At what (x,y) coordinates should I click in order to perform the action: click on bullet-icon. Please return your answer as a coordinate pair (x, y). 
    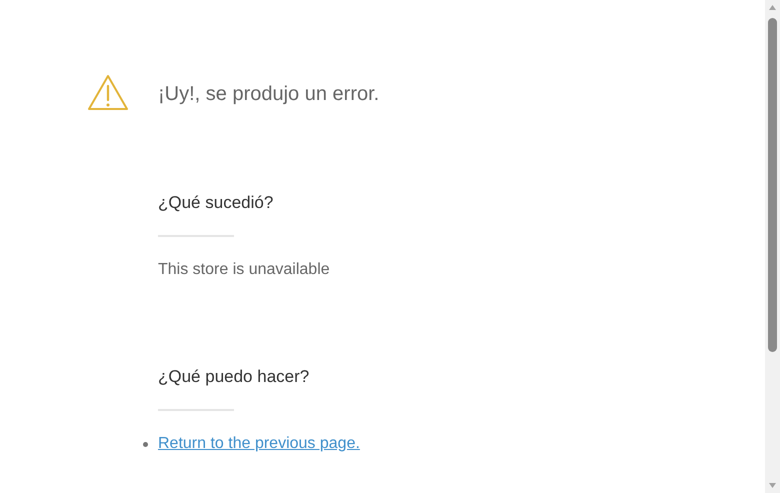
    Looking at the image, I should click on (145, 444).